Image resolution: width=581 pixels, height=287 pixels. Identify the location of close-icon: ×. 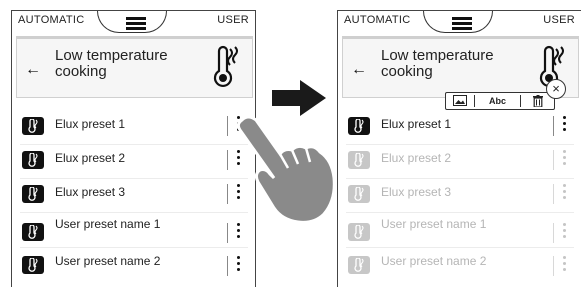
(556, 89).